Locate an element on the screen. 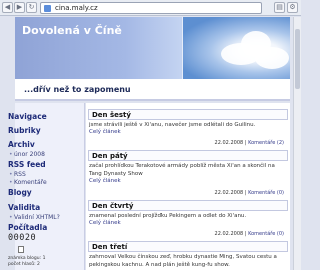 The width and height of the screenshot is (320, 270). rss-item: RSS is located at coordinates (17, 174).